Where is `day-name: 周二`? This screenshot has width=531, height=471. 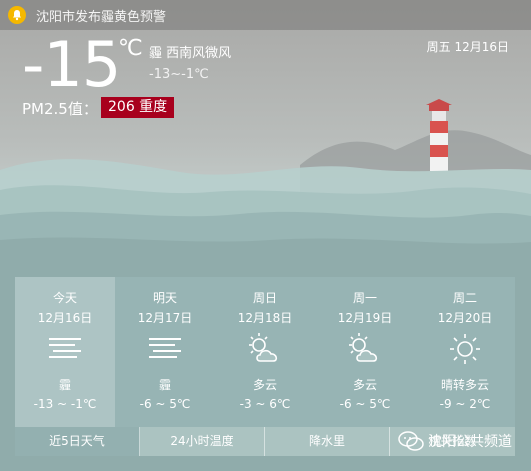 day-name: 周二 is located at coordinates (464, 298).